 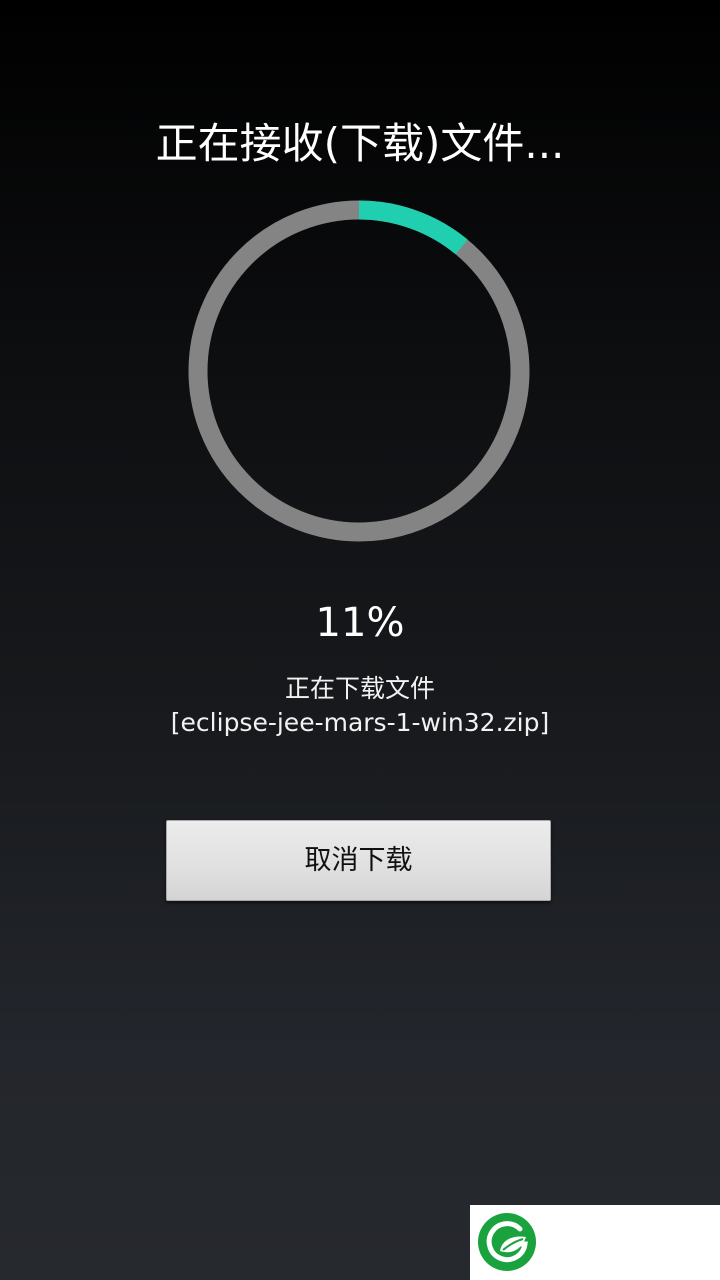 What do you see at coordinates (360, 623) in the screenshot?
I see `progress-percent: 11%` at bounding box center [360, 623].